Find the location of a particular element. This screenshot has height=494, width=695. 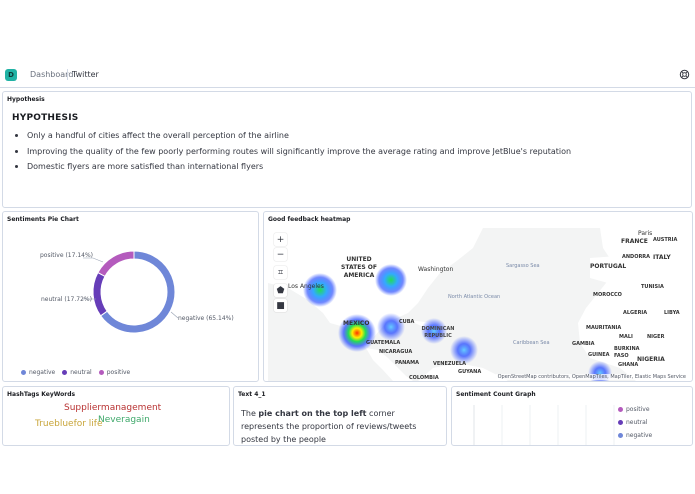

map-label: MAURITANIA is located at coordinates (604, 328).